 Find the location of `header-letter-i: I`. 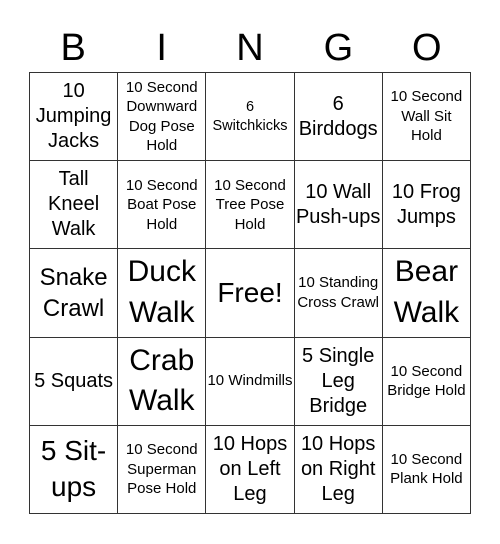

header-letter-i: I is located at coordinates (161, 48).